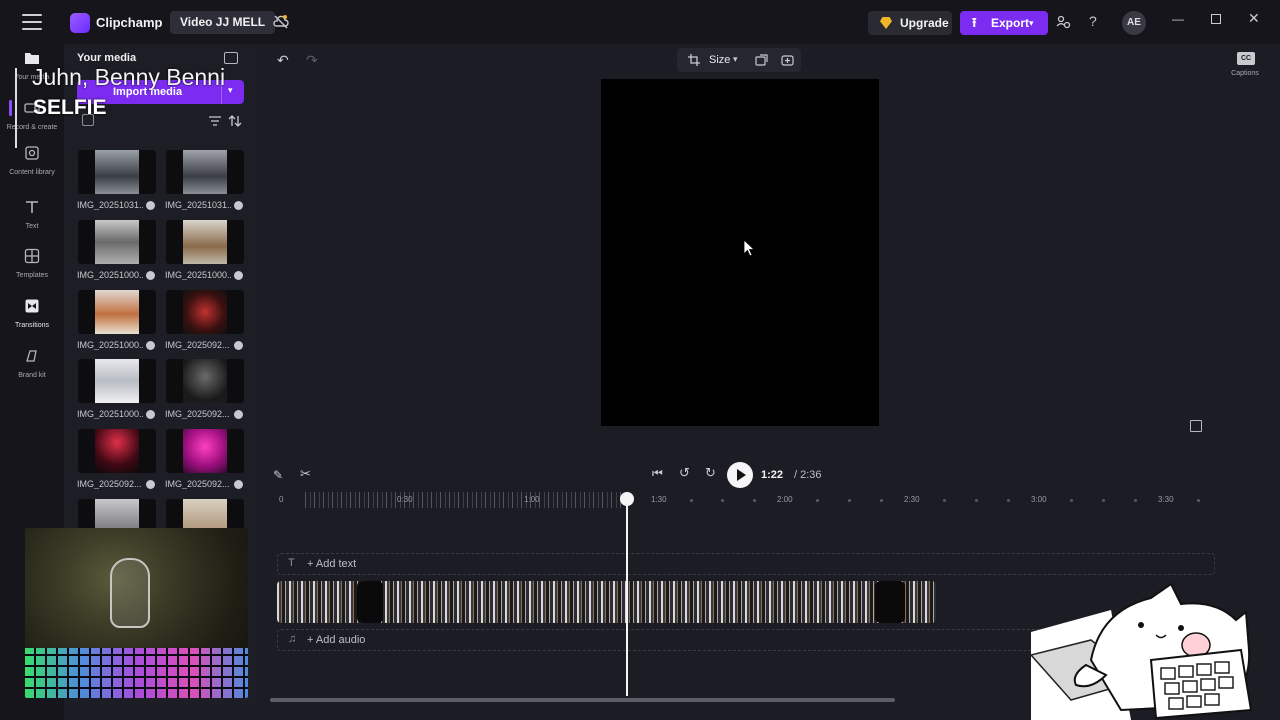 Image resolution: width=1280 pixels, height=720 pixels. What do you see at coordinates (1178, 19) in the screenshot?
I see `minimize-icon: —` at bounding box center [1178, 19].